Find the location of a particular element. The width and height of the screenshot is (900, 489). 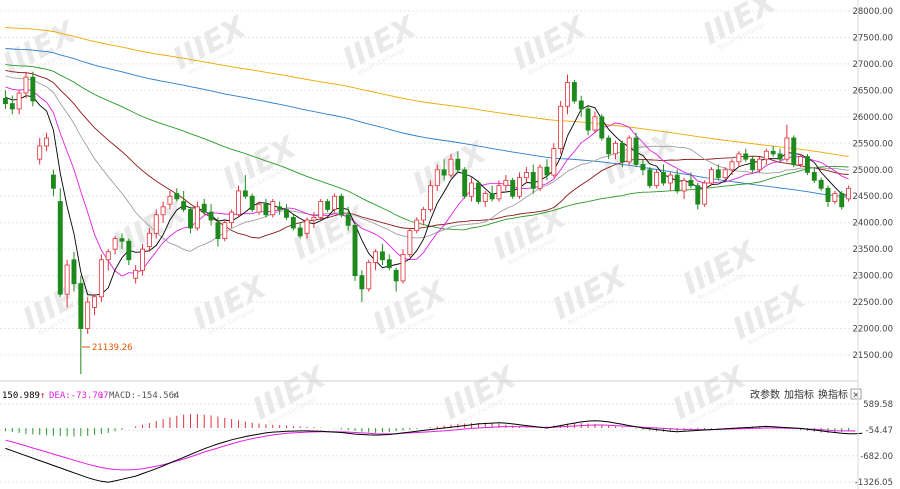

macd-tick-label: -1326.05 is located at coordinates (874, 483).